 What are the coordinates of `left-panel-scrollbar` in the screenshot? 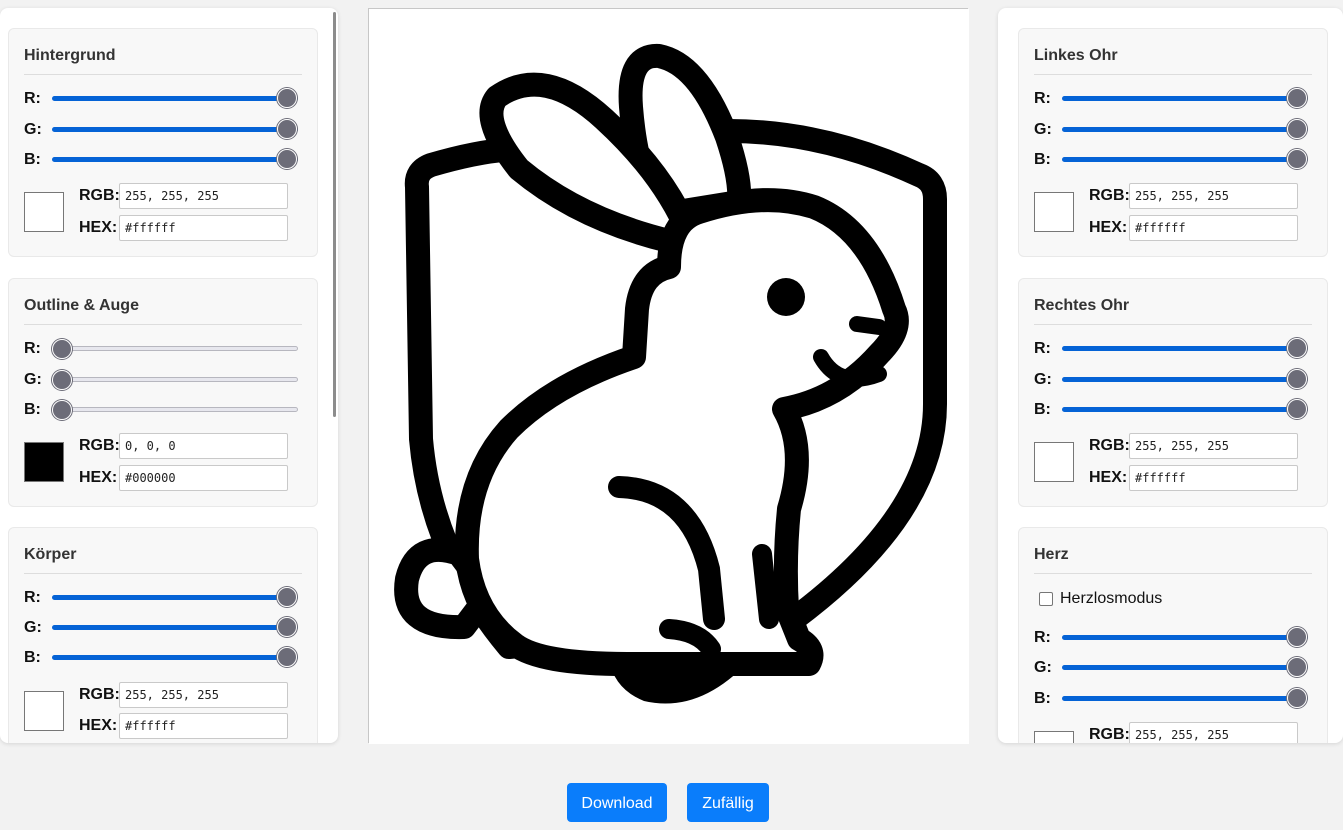 It's located at (334, 214).